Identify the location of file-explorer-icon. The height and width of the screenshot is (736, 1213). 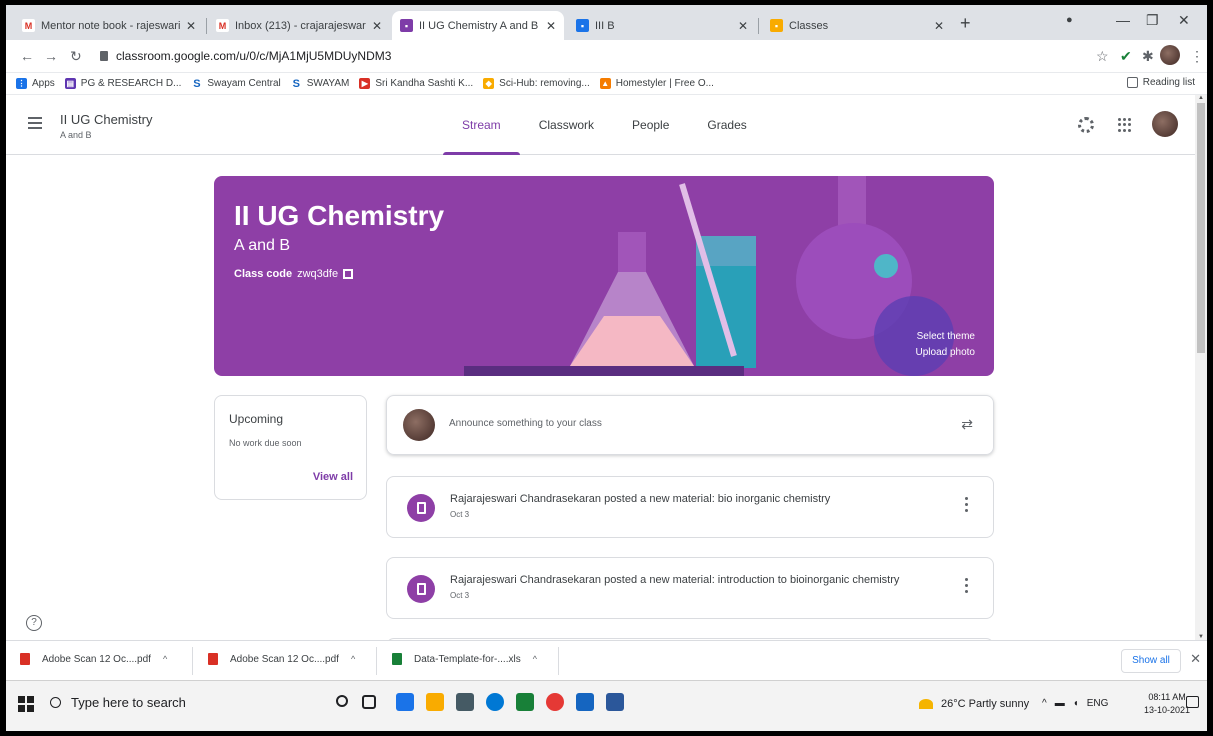
(435, 702).